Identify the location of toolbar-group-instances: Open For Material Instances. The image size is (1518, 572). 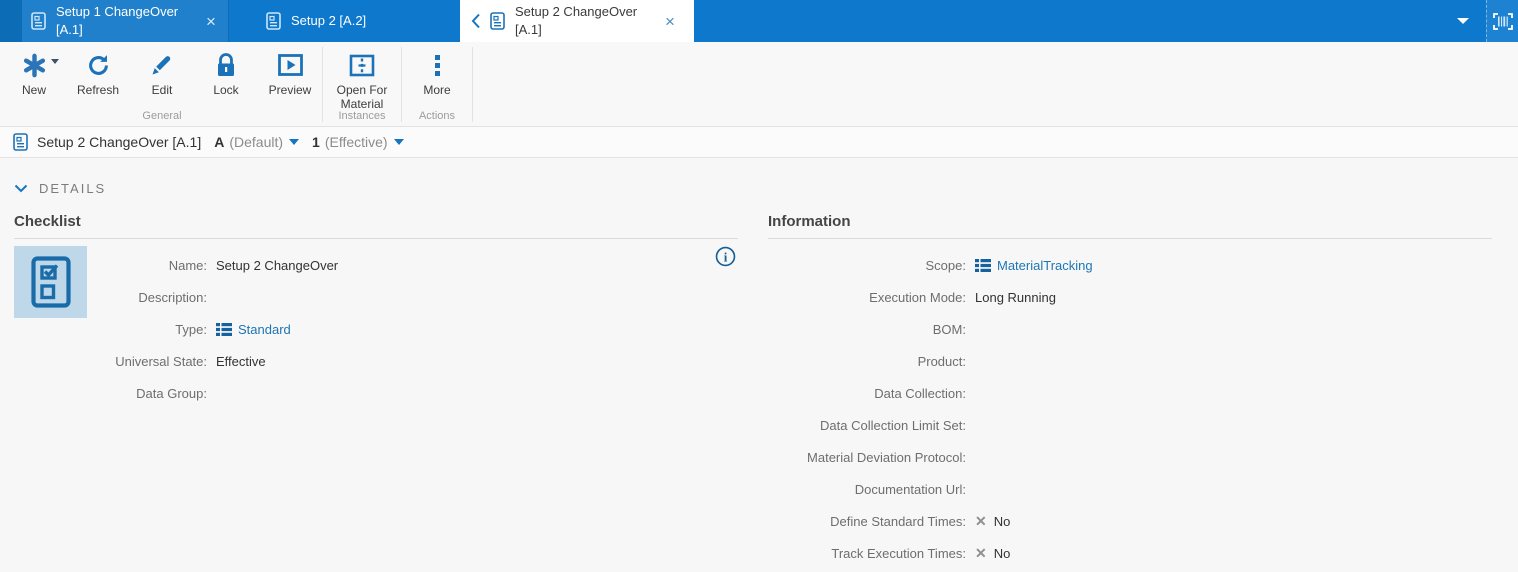
(362, 84).